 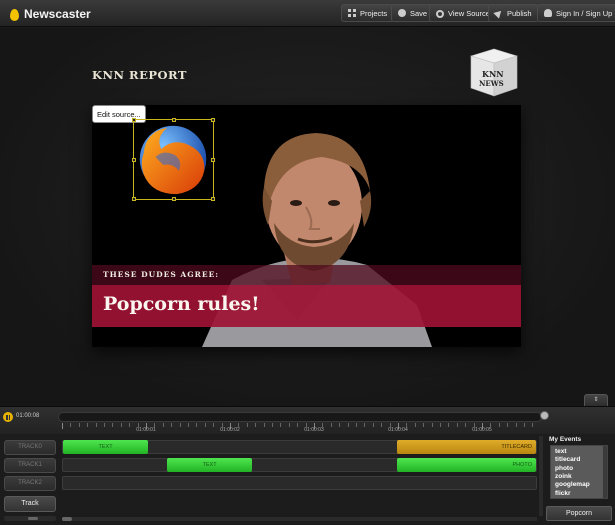 I want to click on signin-button: Sign In / Sign Up, so click(x=576, y=13).